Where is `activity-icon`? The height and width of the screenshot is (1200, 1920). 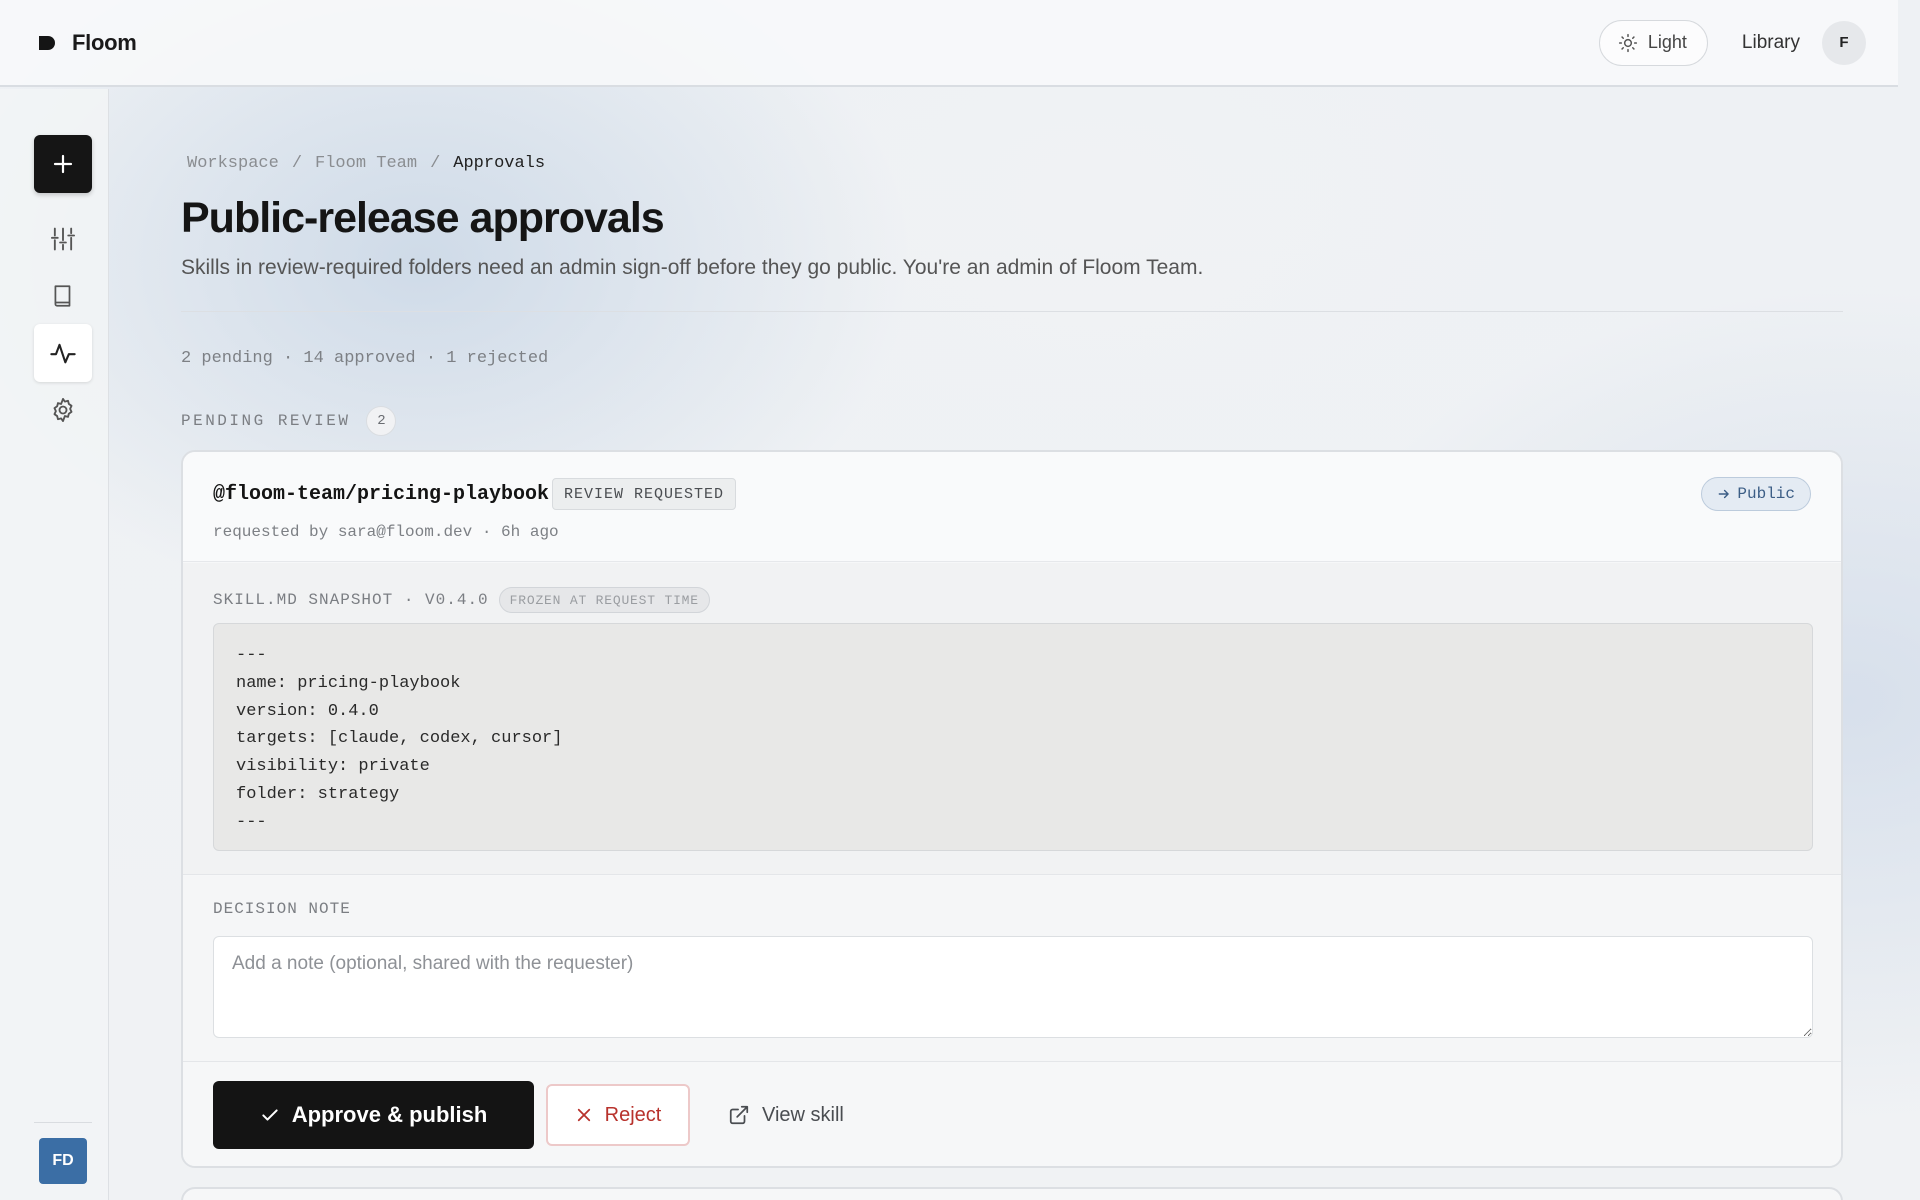
activity-icon is located at coordinates (63, 353).